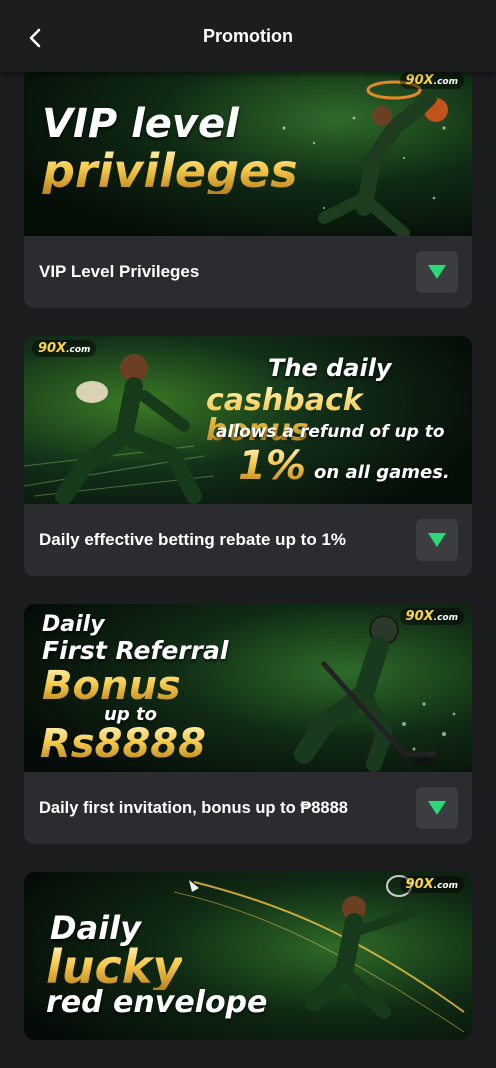 The image size is (496, 1068). What do you see at coordinates (330, 432) in the screenshot?
I see `banner-headline-line3: allows a refund of up to` at bounding box center [330, 432].